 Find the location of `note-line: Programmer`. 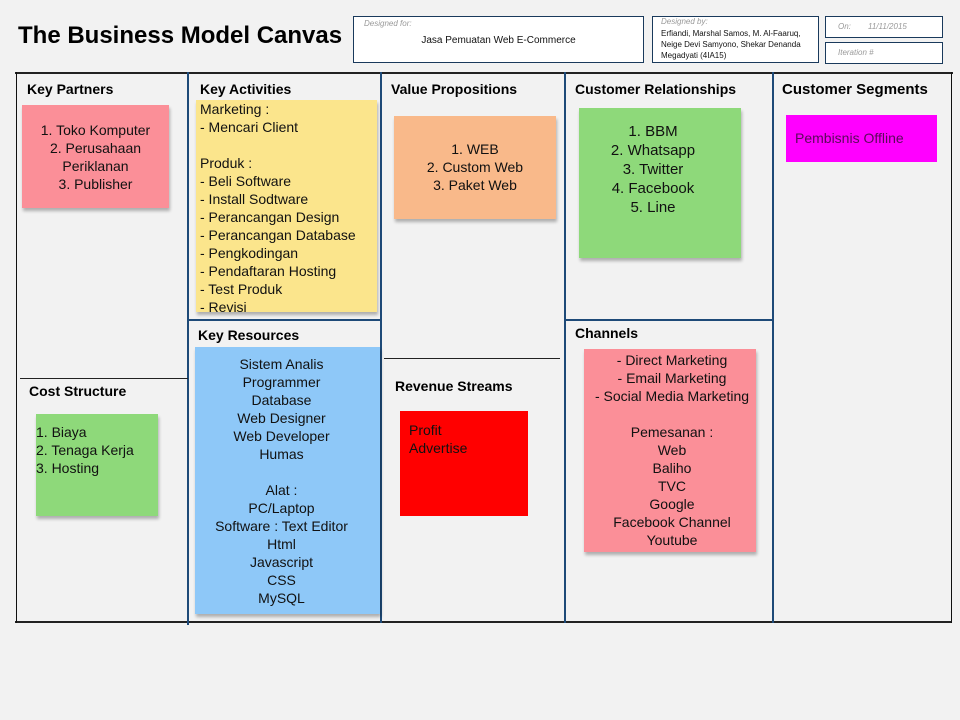

note-line: Programmer is located at coordinates (281, 382).